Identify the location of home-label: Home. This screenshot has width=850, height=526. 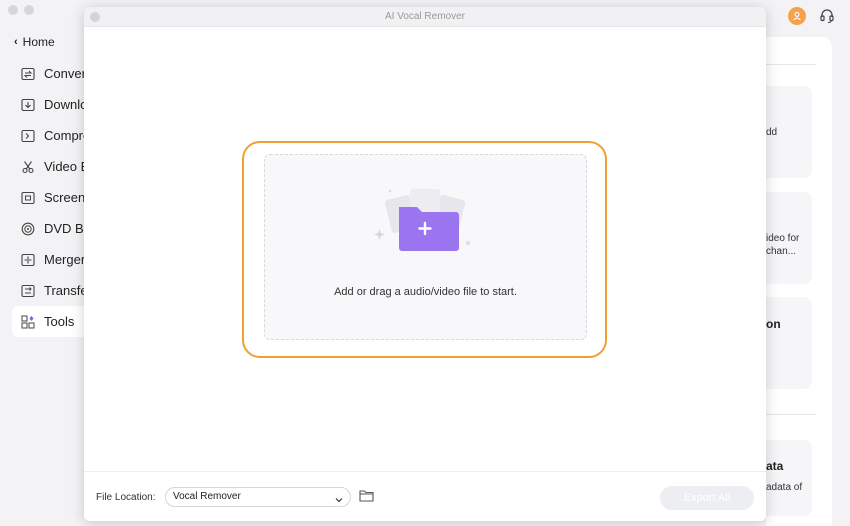
(38, 42).